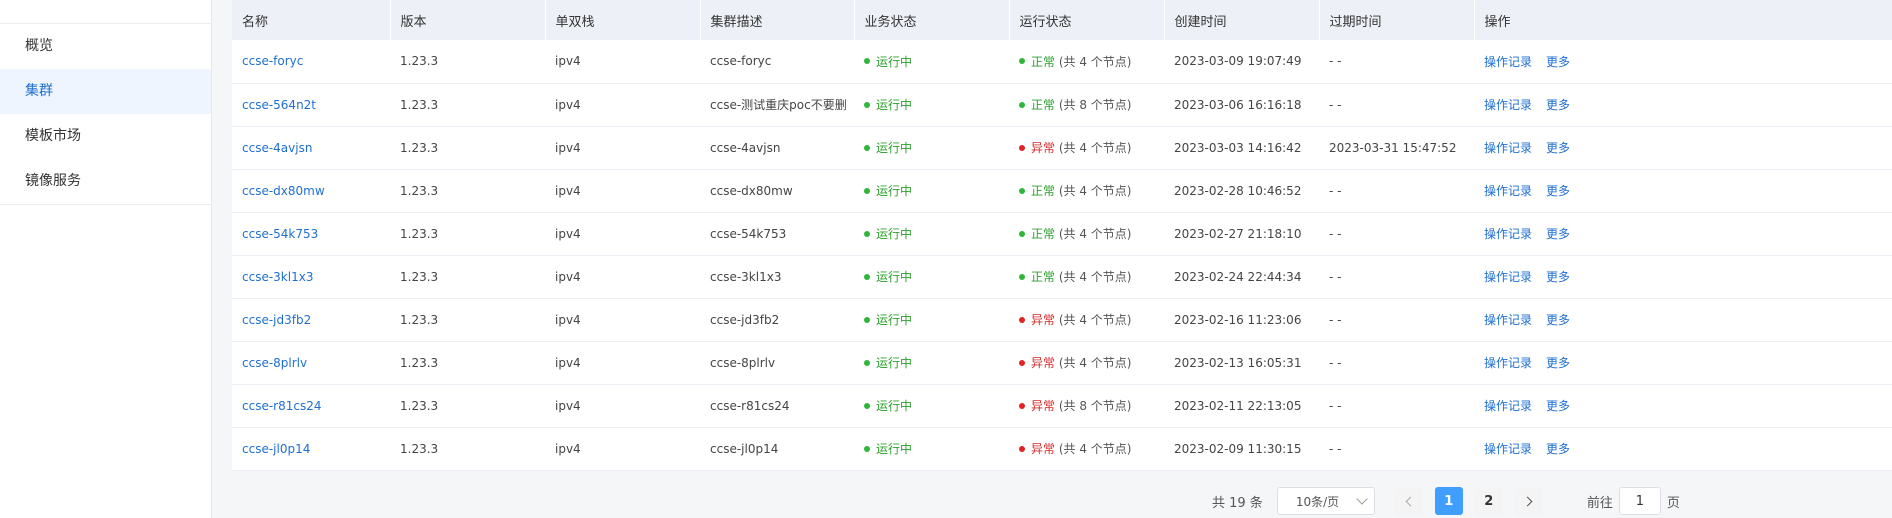 The height and width of the screenshot is (518, 1892). What do you see at coordinates (106, 259) in the screenshot?
I see `sidebar: 概览 集群 模板市场 镜像服务` at bounding box center [106, 259].